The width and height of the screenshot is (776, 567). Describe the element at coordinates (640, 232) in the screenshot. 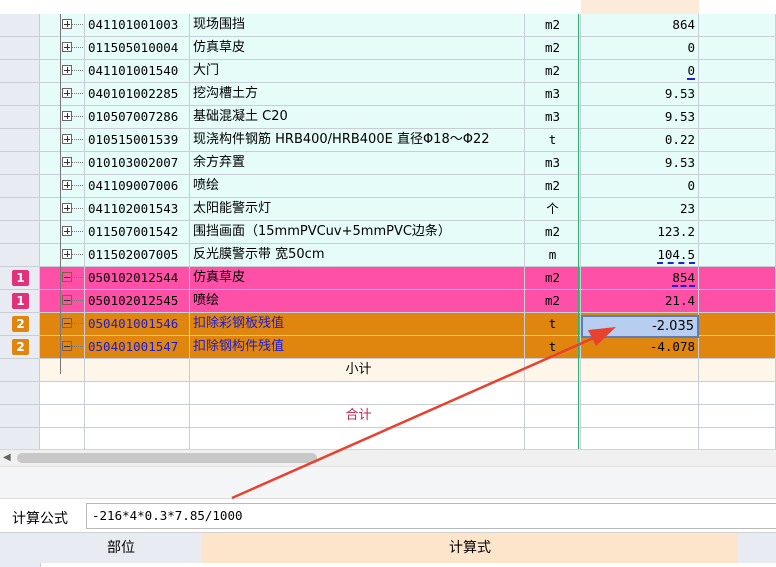

I see `item-quantity: 123.2` at that location.